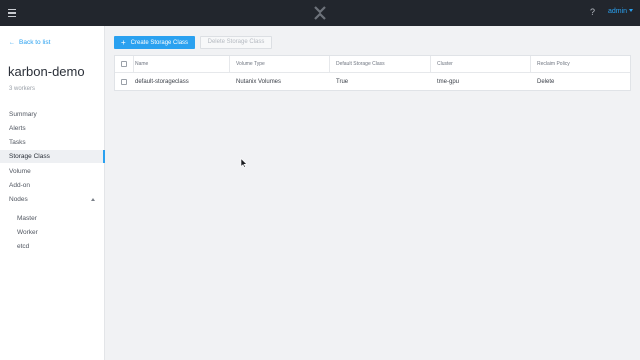 This screenshot has height=360, width=640. Describe the element at coordinates (52, 246) in the screenshot. I see `sidebar-subitem-etcd: etcd` at that location.